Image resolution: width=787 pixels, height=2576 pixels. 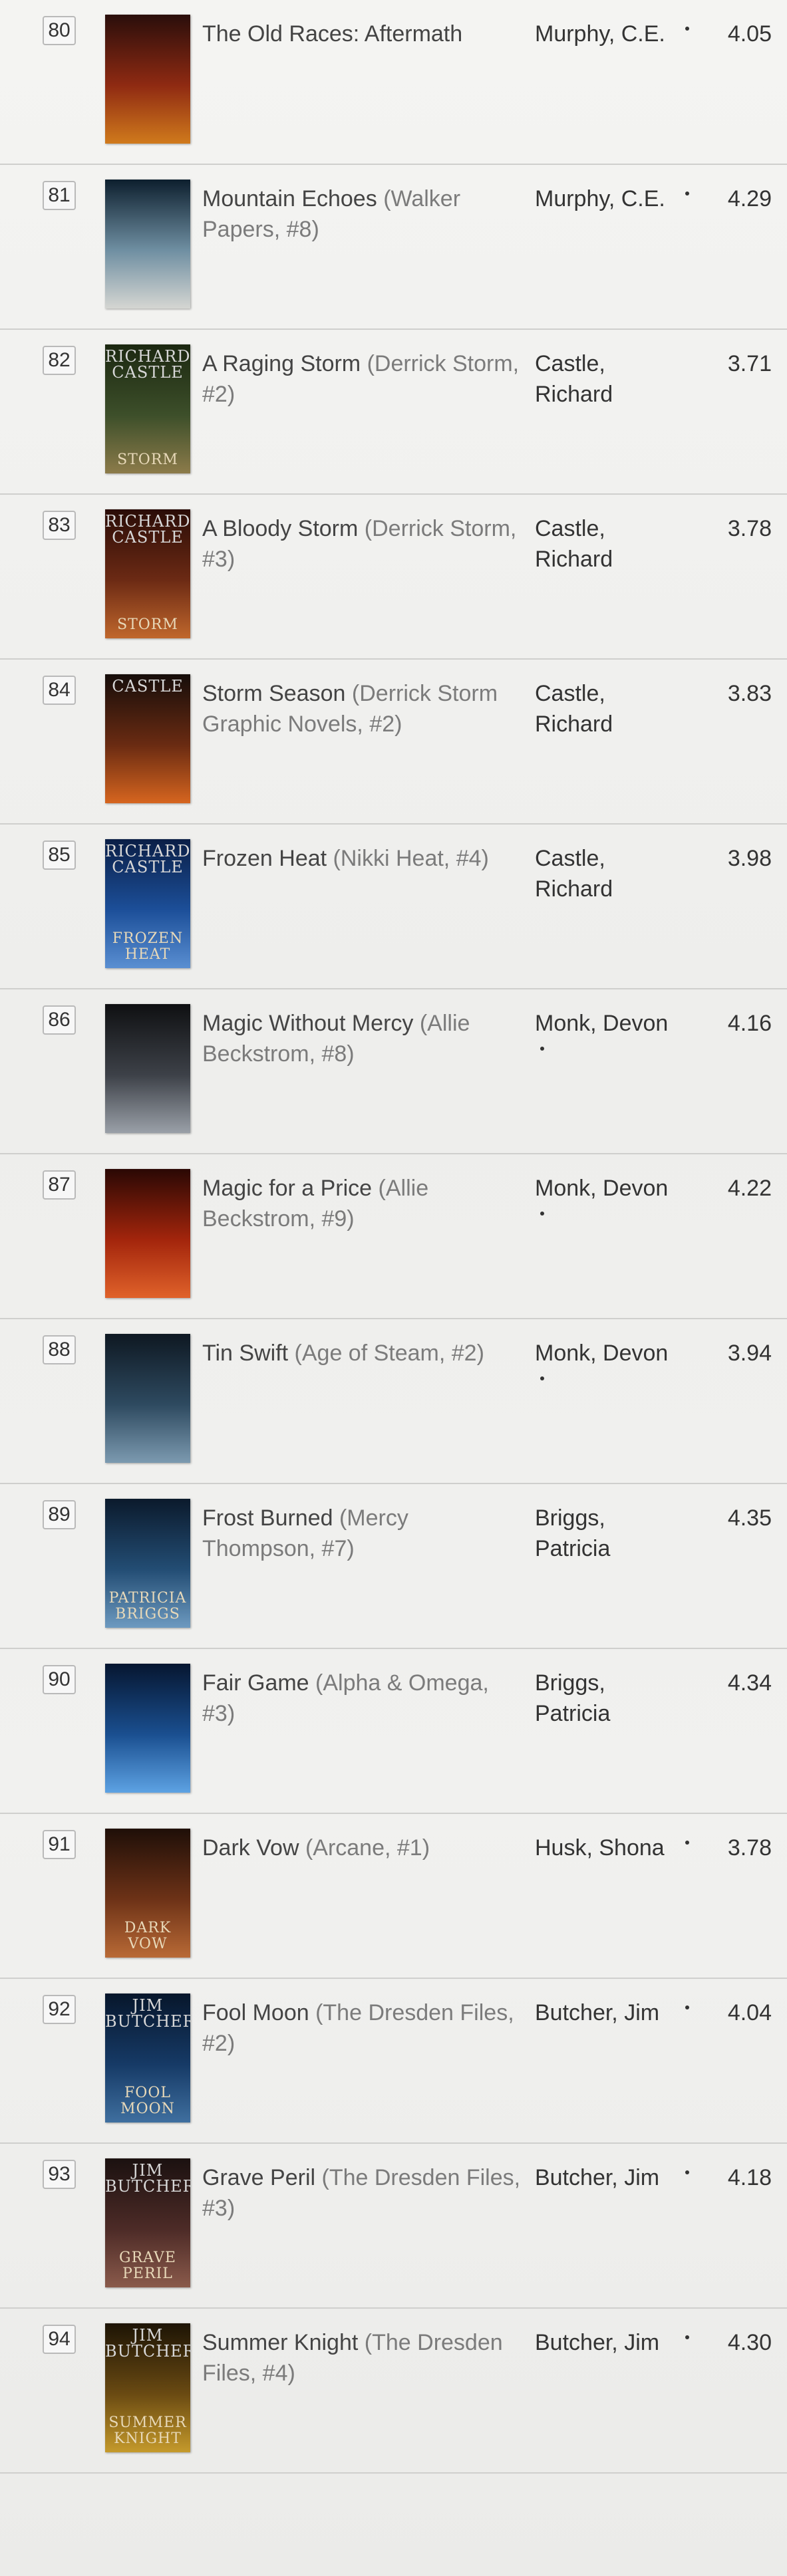 I want to click on title-main: The Old Races: Aftermath, so click(x=332, y=34).